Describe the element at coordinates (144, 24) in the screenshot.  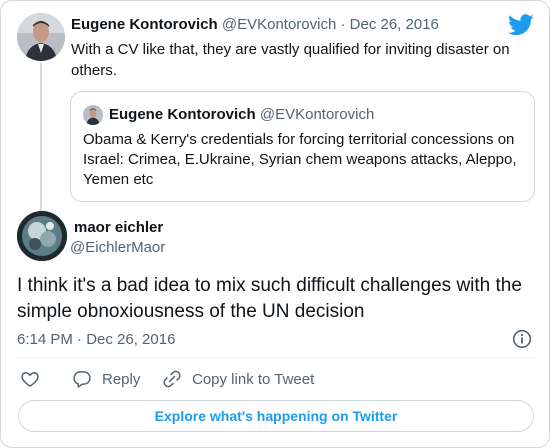
I see `parent-author-name: Eugene Kontorovich` at that location.